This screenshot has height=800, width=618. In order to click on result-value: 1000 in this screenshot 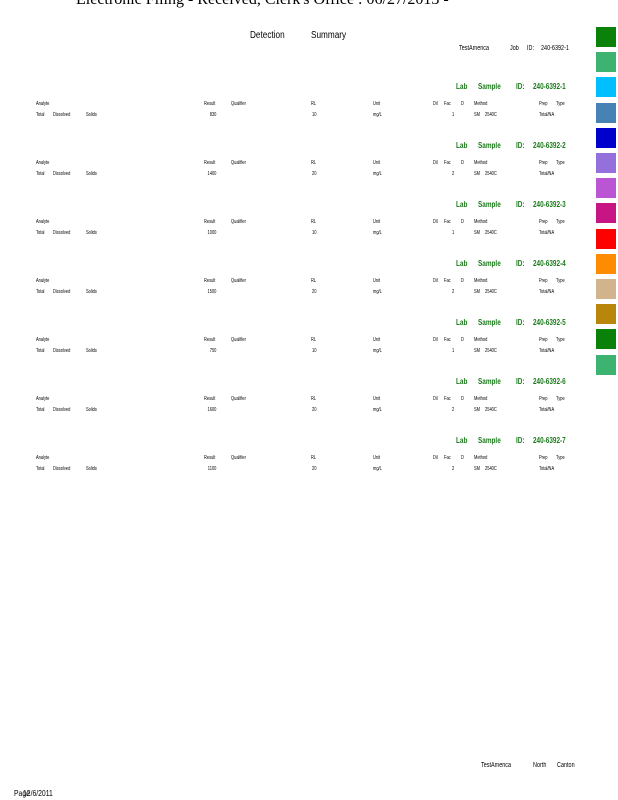, I will do `click(212, 233)`.